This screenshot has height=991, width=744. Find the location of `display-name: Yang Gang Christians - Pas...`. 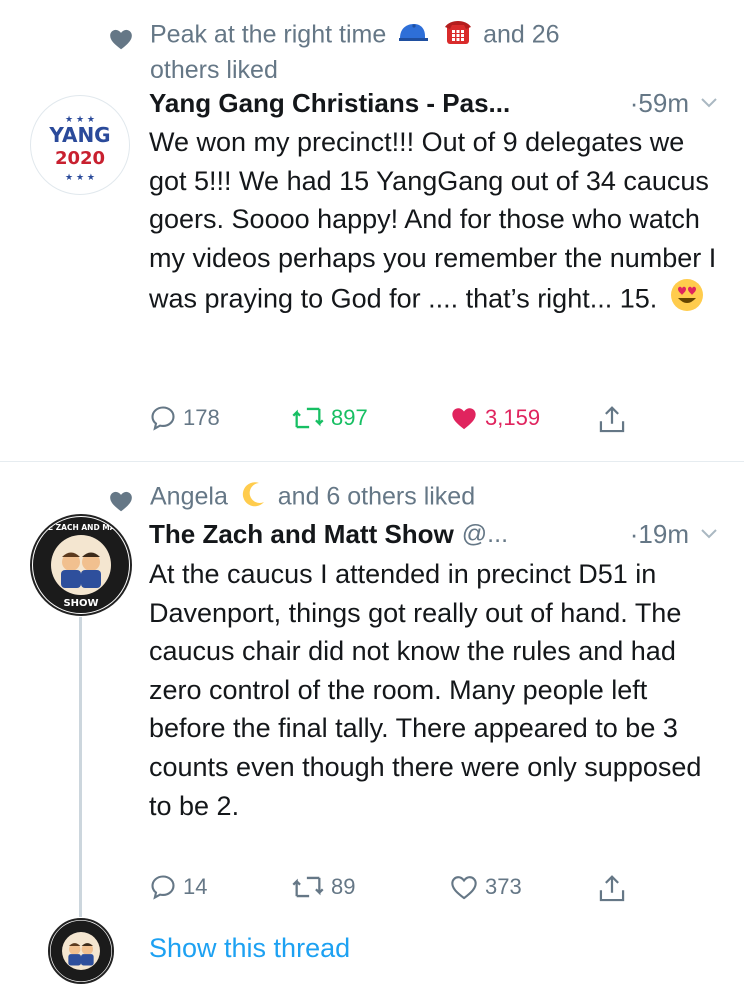

display-name: Yang Gang Christians - Pas... is located at coordinates (329, 103).